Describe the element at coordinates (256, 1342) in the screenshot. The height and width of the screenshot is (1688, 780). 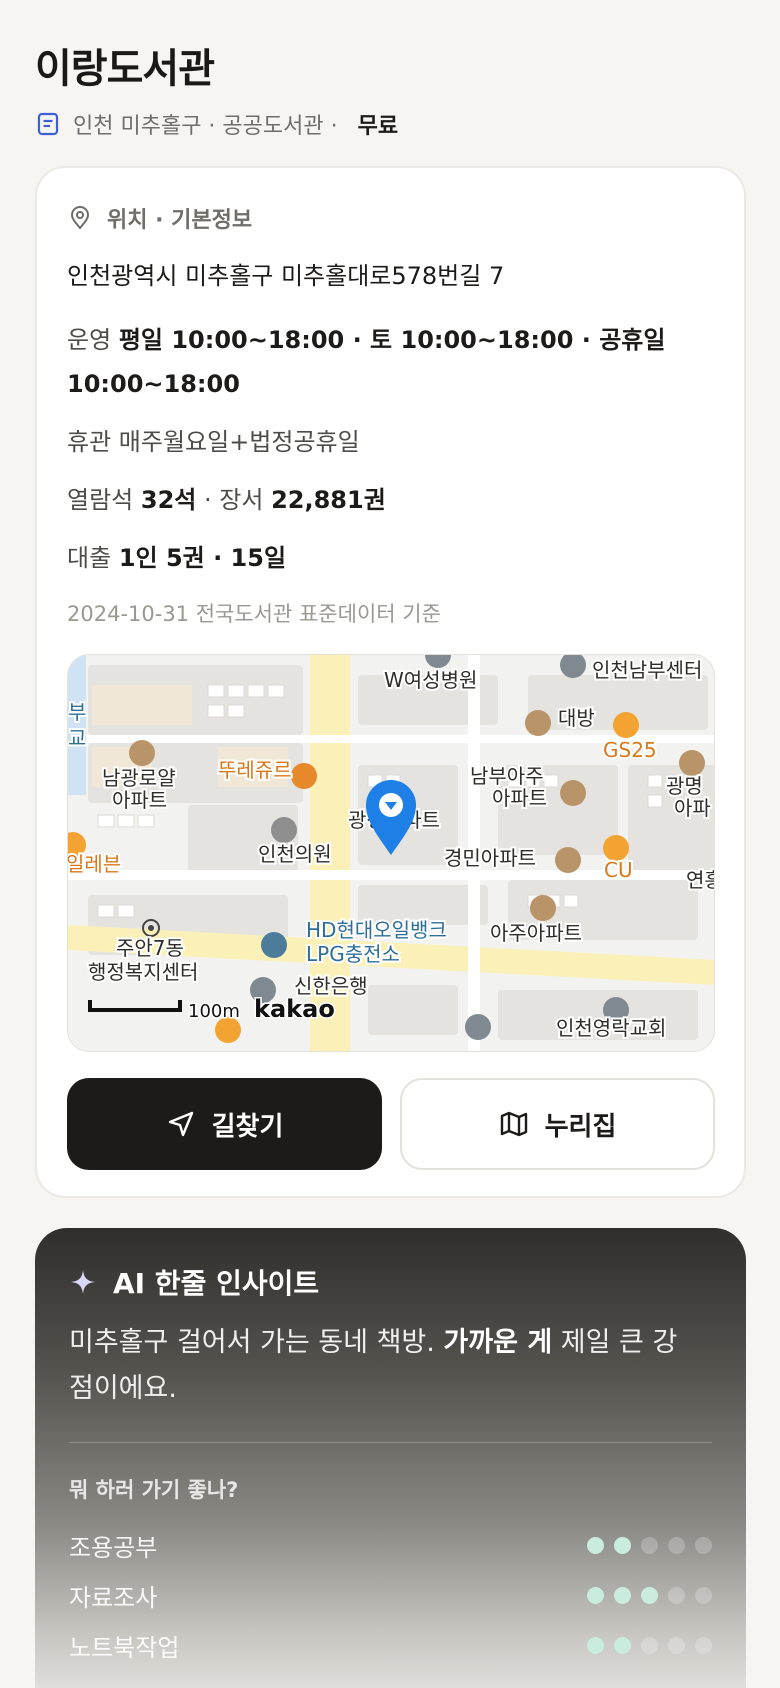
I see `ai-text-before: 미추홀구 걸어서 가는 동네 책방.` at that location.